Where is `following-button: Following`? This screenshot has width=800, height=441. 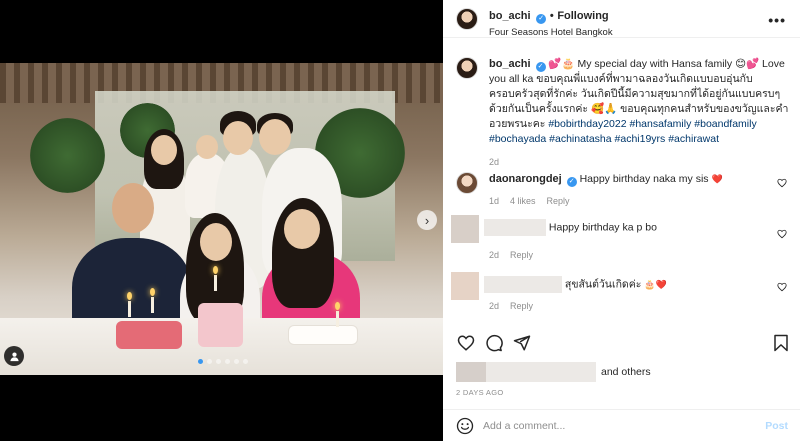 following-button: Following is located at coordinates (582, 16).